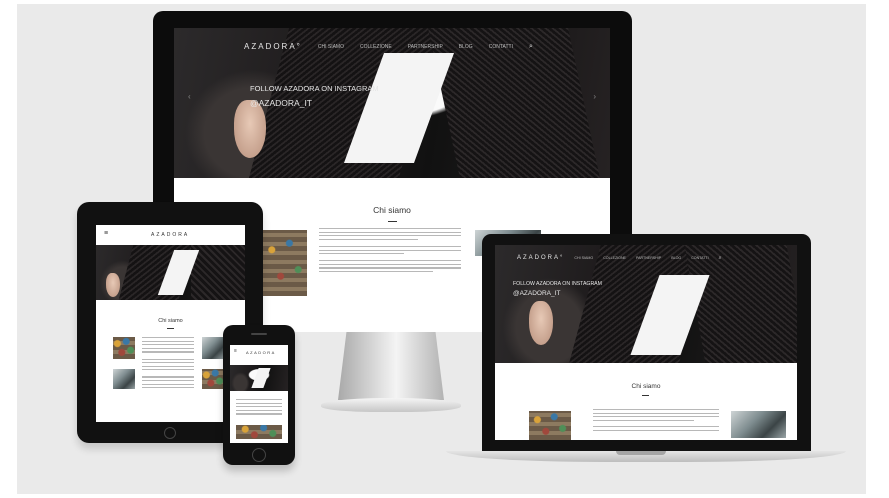  What do you see at coordinates (541, 323) in the screenshot?
I see `laptop-hand` at bounding box center [541, 323].